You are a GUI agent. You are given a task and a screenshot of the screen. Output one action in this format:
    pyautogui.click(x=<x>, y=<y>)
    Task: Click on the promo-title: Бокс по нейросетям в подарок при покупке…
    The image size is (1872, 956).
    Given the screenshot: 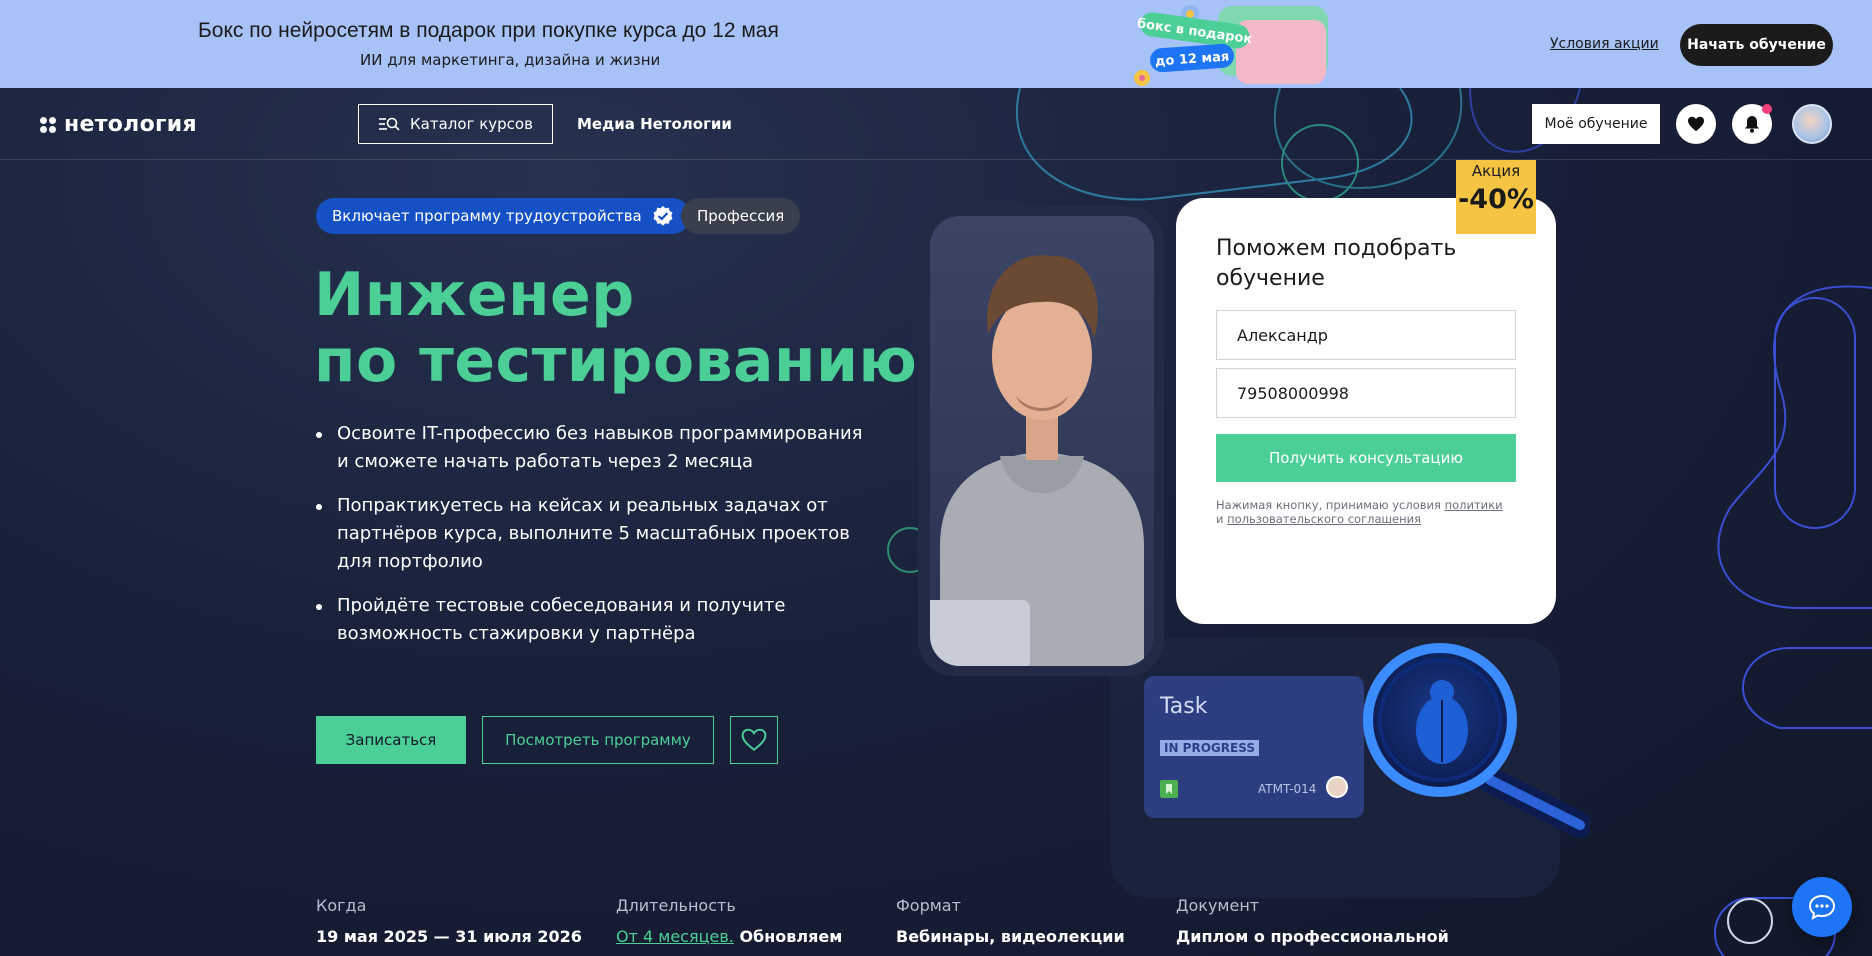 What is the action you would take?
    pyautogui.click(x=488, y=30)
    